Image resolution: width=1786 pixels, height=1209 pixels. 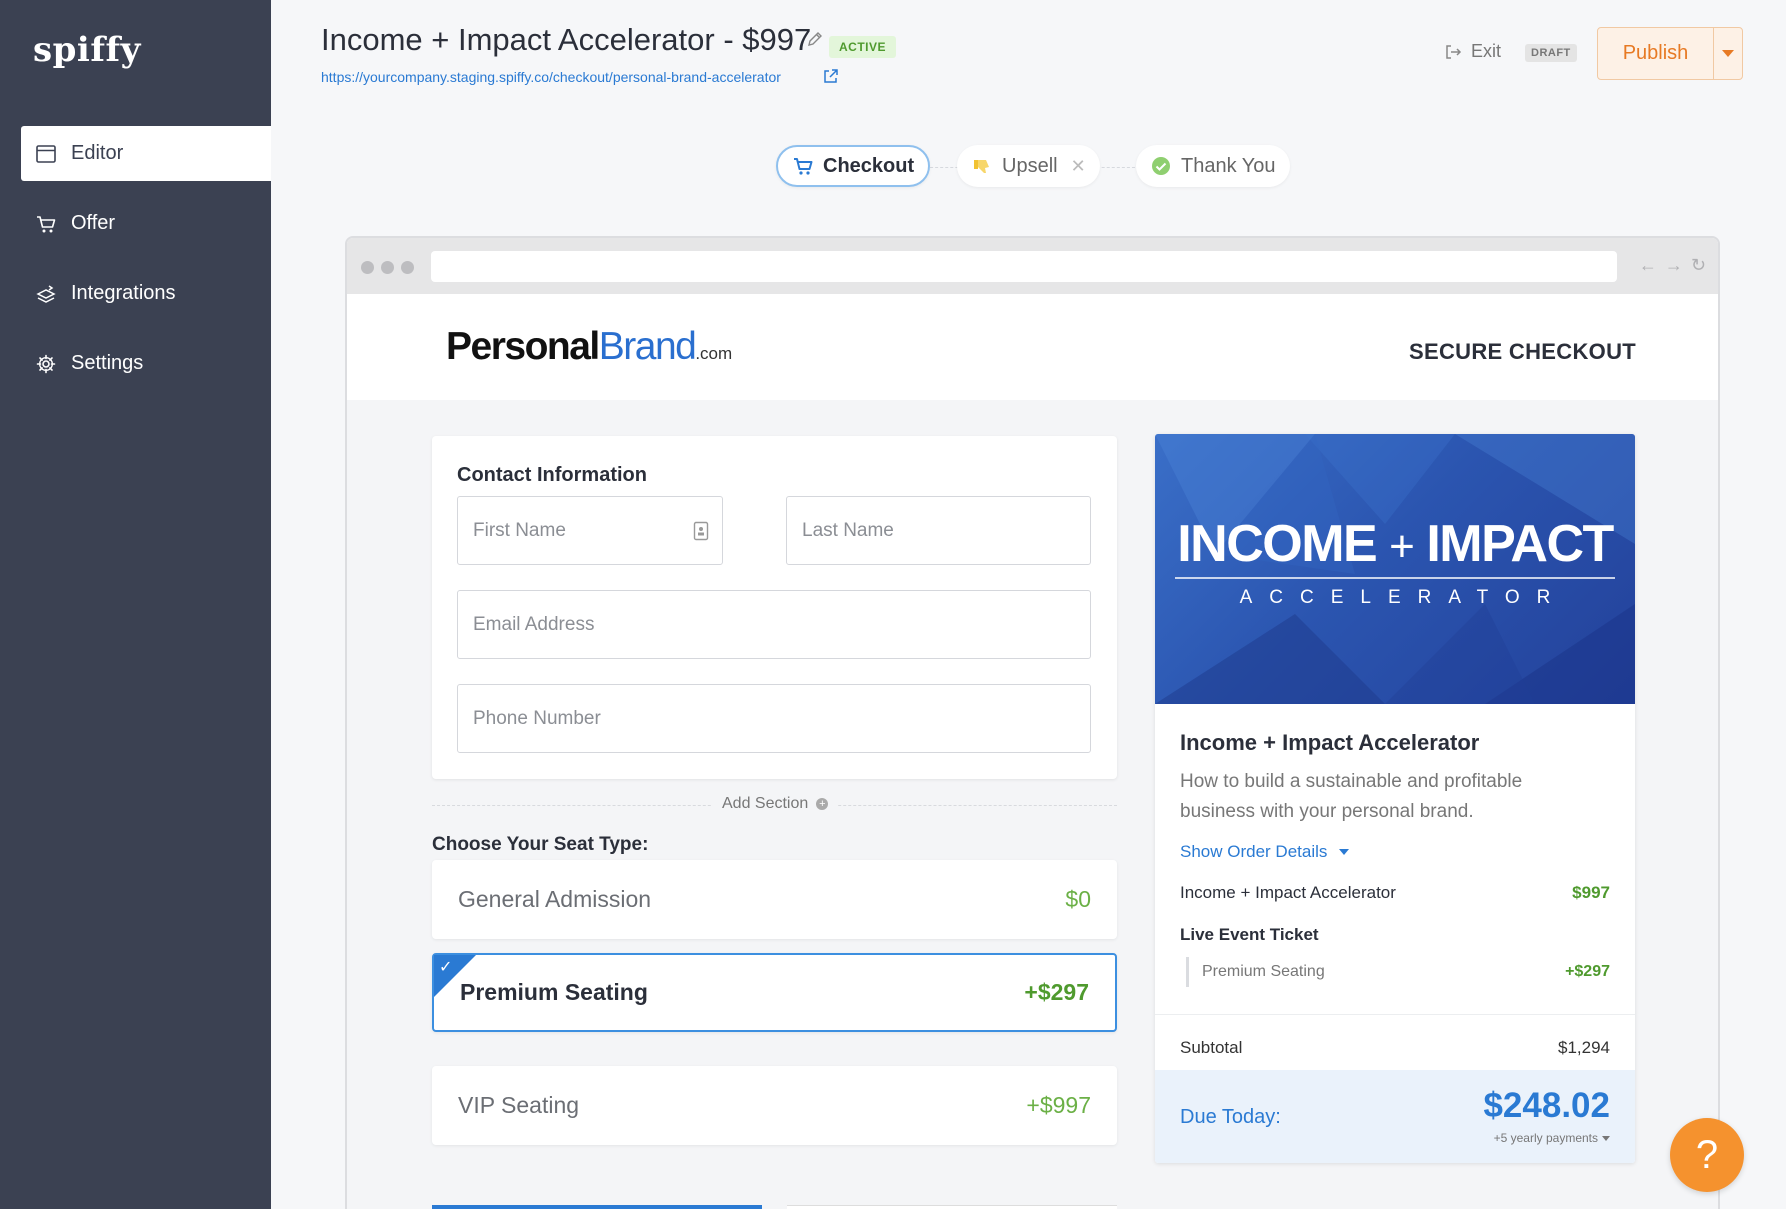 I want to click on exit-button: Exit, so click(x=1472, y=51).